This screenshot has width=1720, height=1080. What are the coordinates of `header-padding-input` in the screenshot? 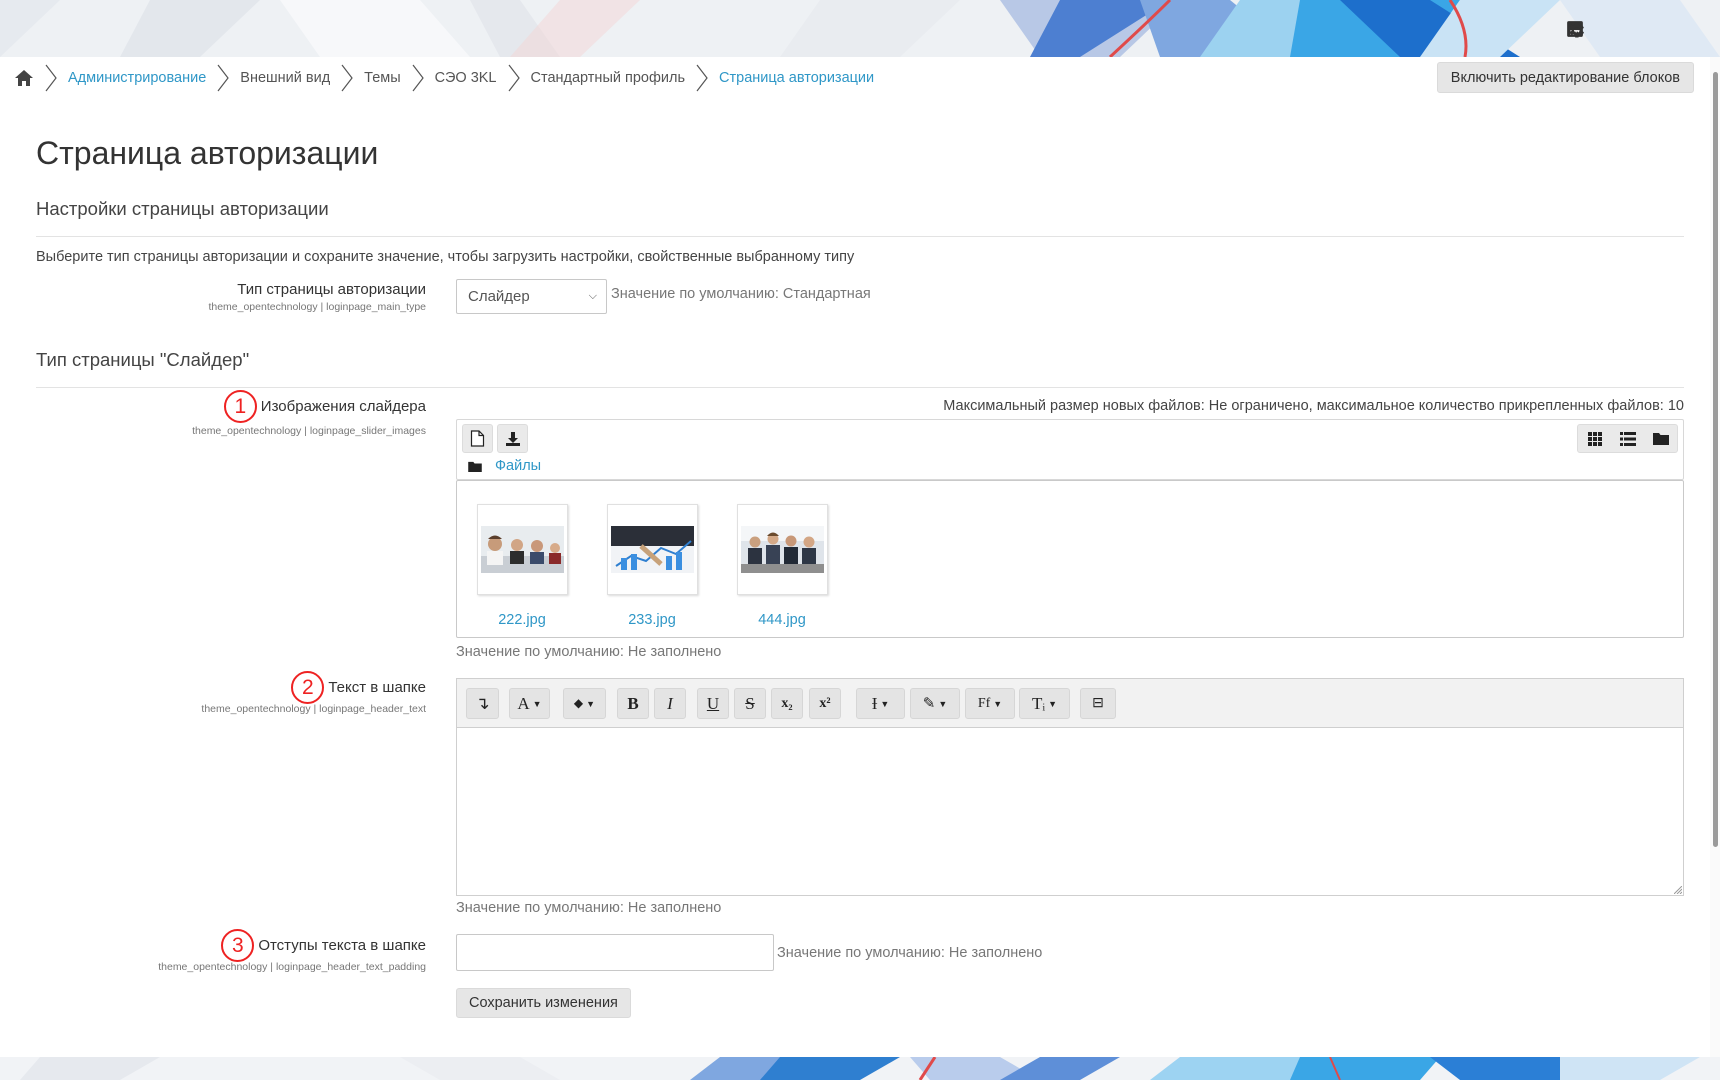 It's located at (615, 952).